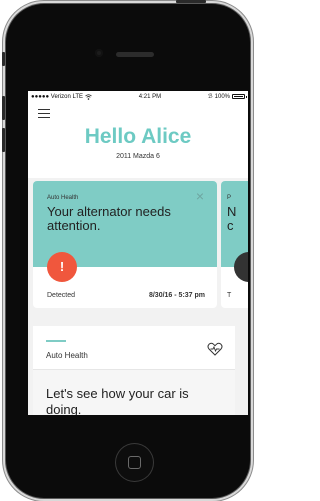 This screenshot has height=501, width=320. What do you see at coordinates (88, 96) in the screenshot?
I see `wifi-icon` at bounding box center [88, 96].